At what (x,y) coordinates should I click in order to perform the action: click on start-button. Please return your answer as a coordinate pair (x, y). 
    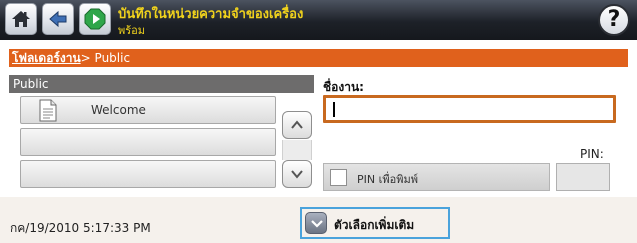
    Looking at the image, I should click on (95, 19).